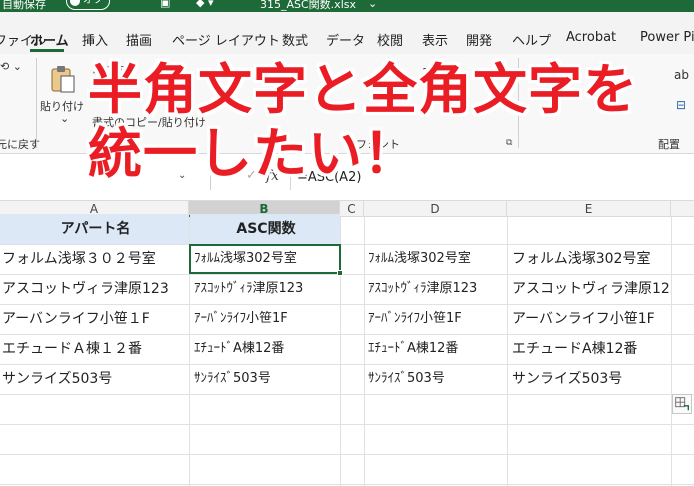  I want to click on group-divider, so click(36, 103).